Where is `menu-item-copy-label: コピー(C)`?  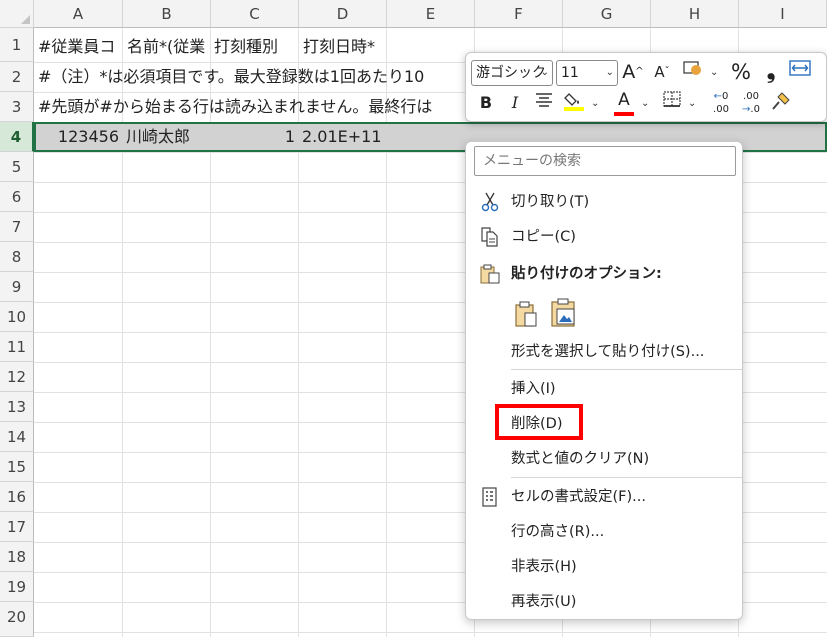 menu-item-copy-label: コピー(C) is located at coordinates (543, 237).